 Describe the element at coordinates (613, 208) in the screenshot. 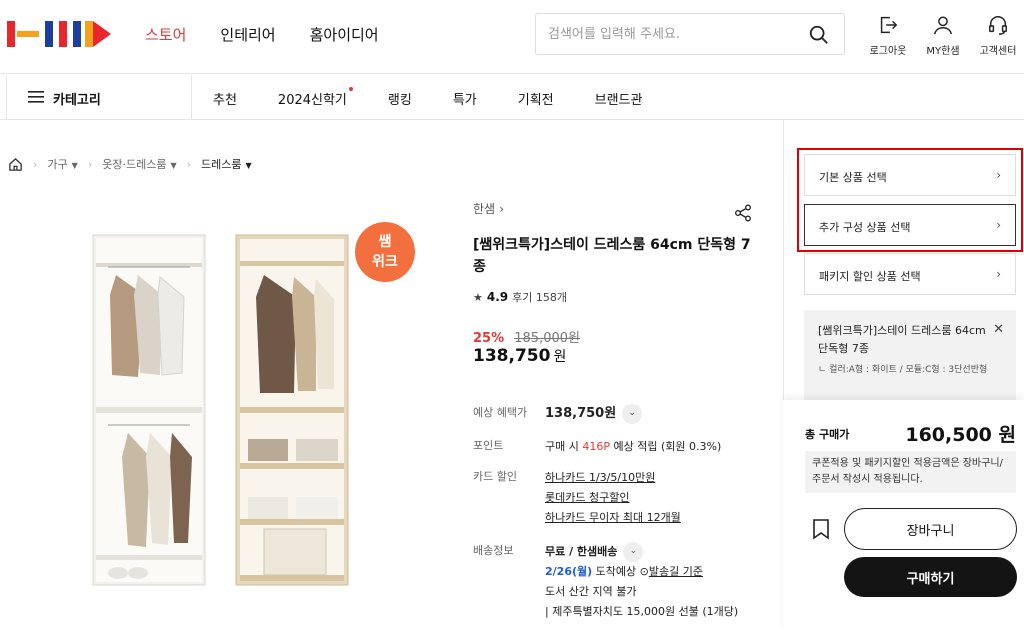

I see `brand-link: 한샘 ›` at that location.